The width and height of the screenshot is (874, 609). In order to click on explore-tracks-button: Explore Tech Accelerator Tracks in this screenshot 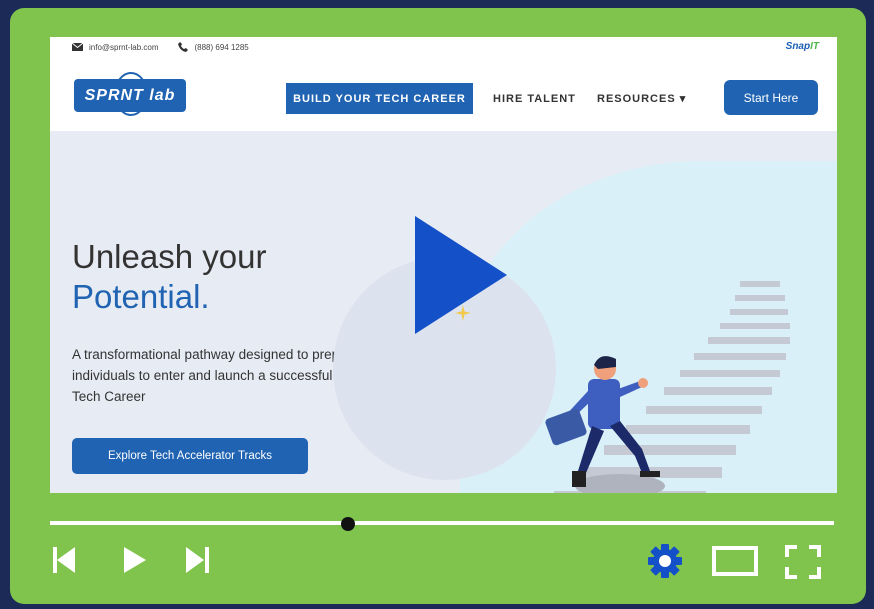, I will do `click(190, 456)`.